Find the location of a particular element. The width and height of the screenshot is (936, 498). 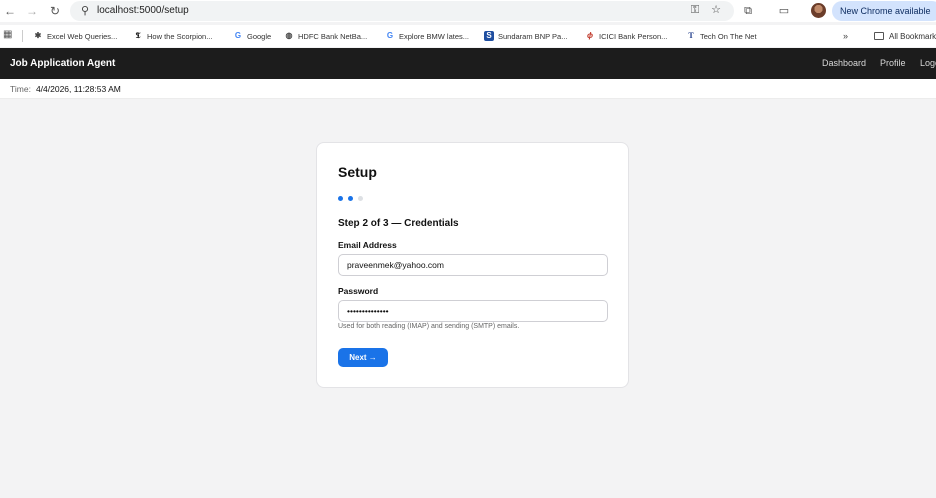

time-bar: Time: 4/4/2026, 11:28:53 AM is located at coordinates (468, 89).